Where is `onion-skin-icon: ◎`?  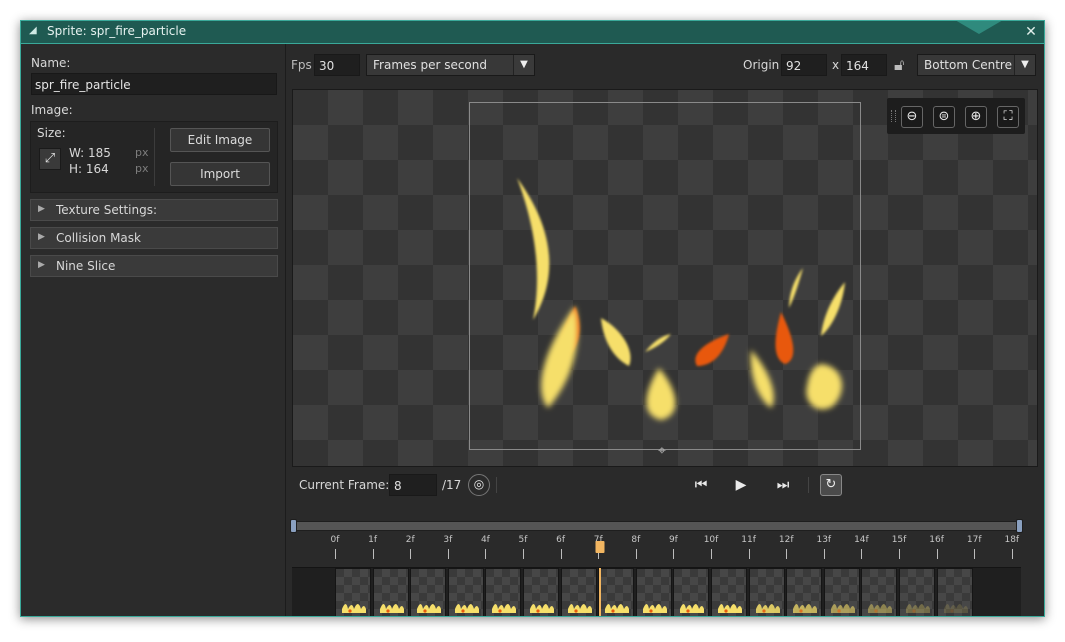 onion-skin-icon: ◎ is located at coordinates (479, 485).